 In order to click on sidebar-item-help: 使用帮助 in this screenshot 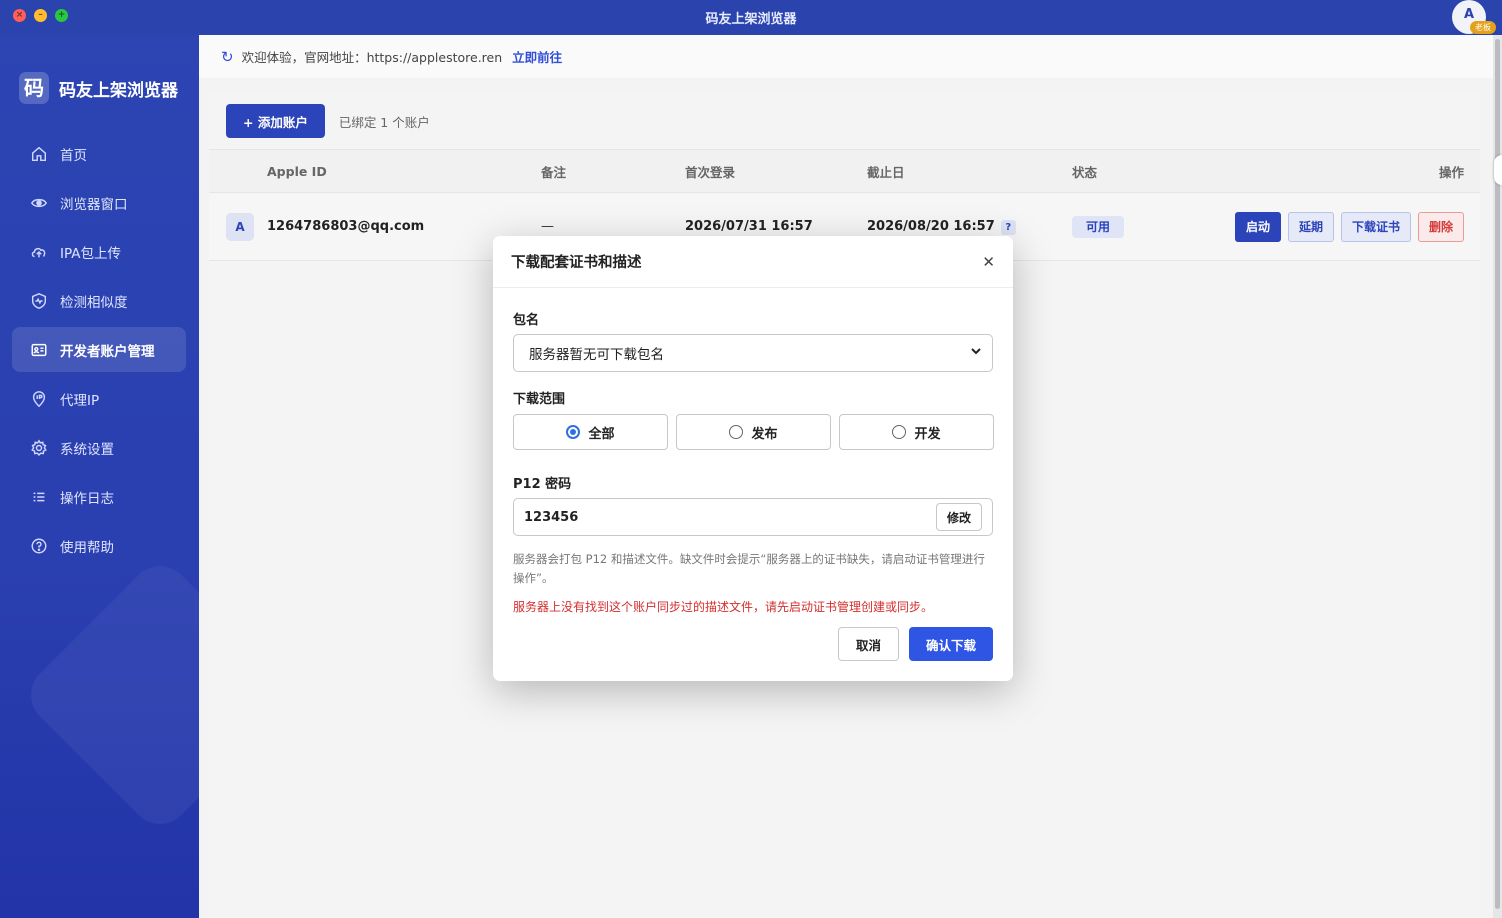, I will do `click(99, 545)`.